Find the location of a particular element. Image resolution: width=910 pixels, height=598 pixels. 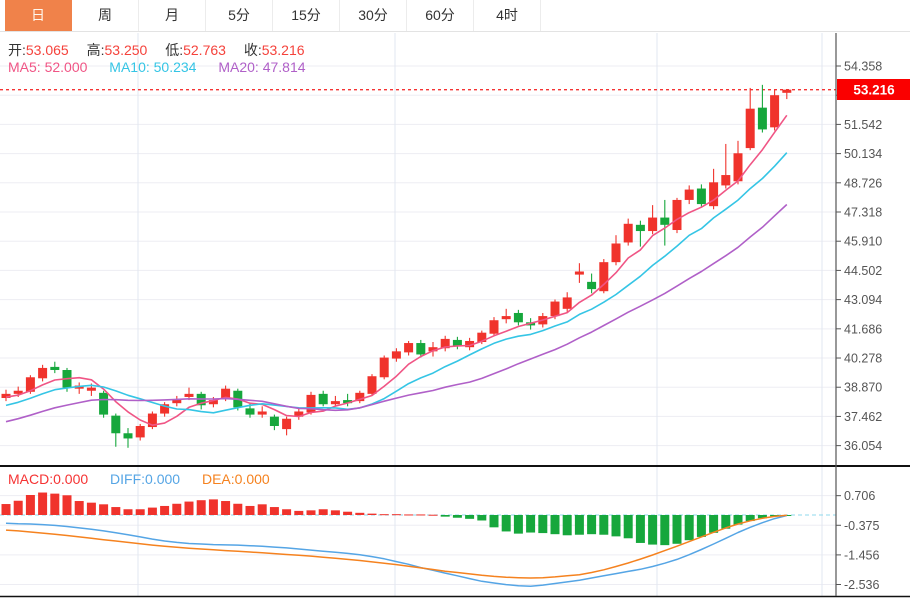

low-label: 低: is located at coordinates (174, 50).